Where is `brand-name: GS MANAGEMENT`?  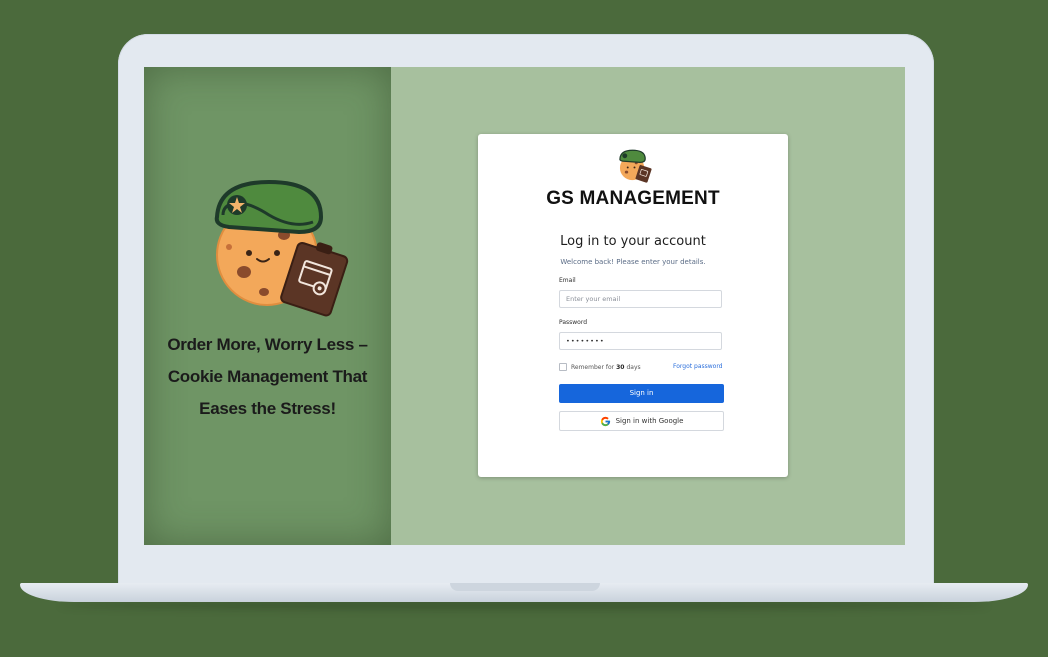 brand-name: GS MANAGEMENT is located at coordinates (633, 198).